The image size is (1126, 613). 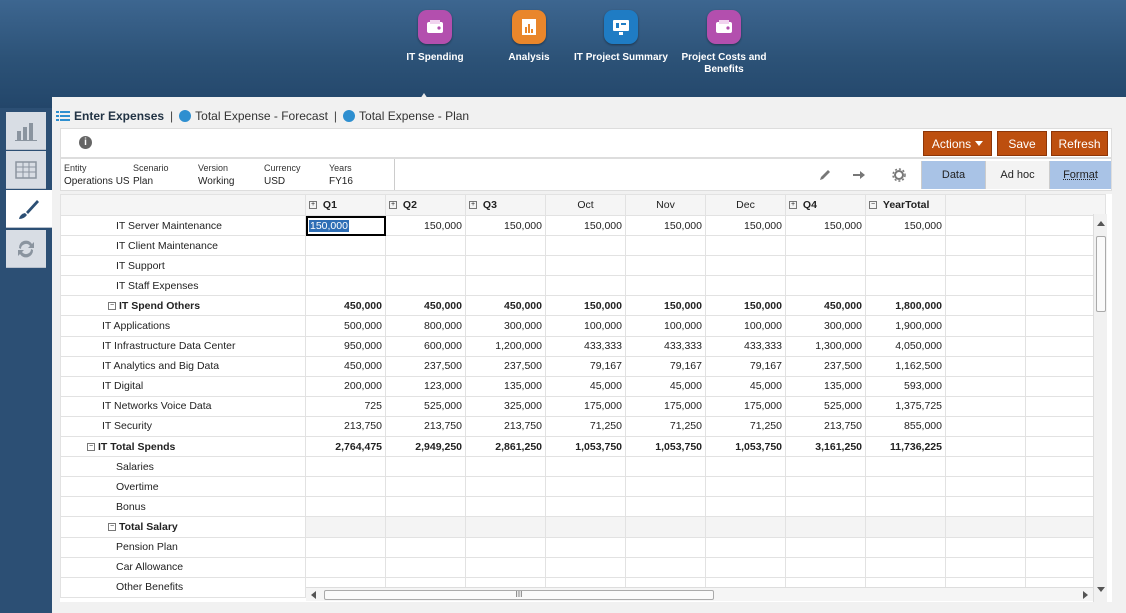 I want to click on scroll-right-icon, so click(x=1085, y=595).